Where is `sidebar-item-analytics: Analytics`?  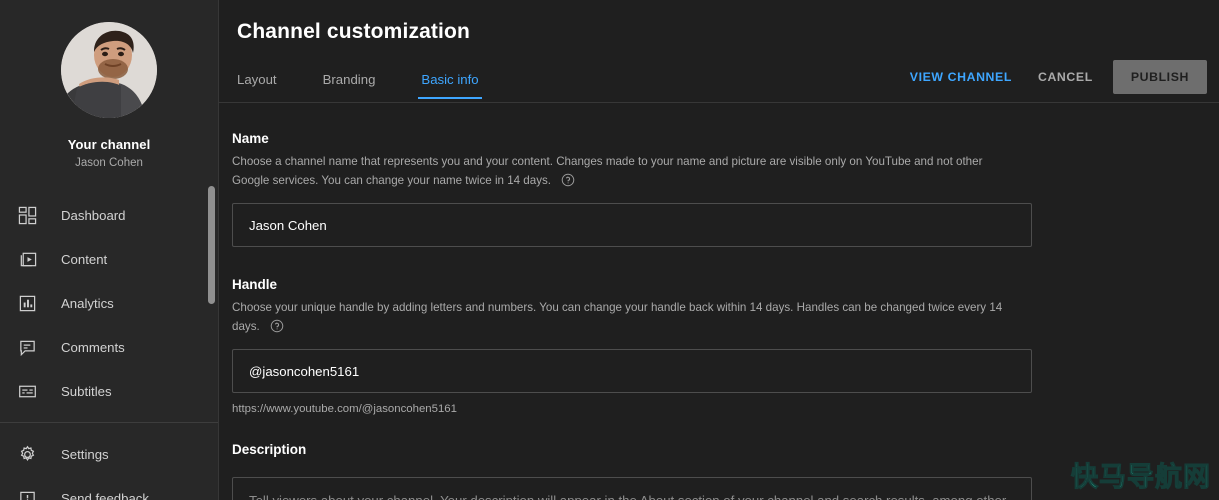 sidebar-item-analytics: Analytics is located at coordinates (109, 303).